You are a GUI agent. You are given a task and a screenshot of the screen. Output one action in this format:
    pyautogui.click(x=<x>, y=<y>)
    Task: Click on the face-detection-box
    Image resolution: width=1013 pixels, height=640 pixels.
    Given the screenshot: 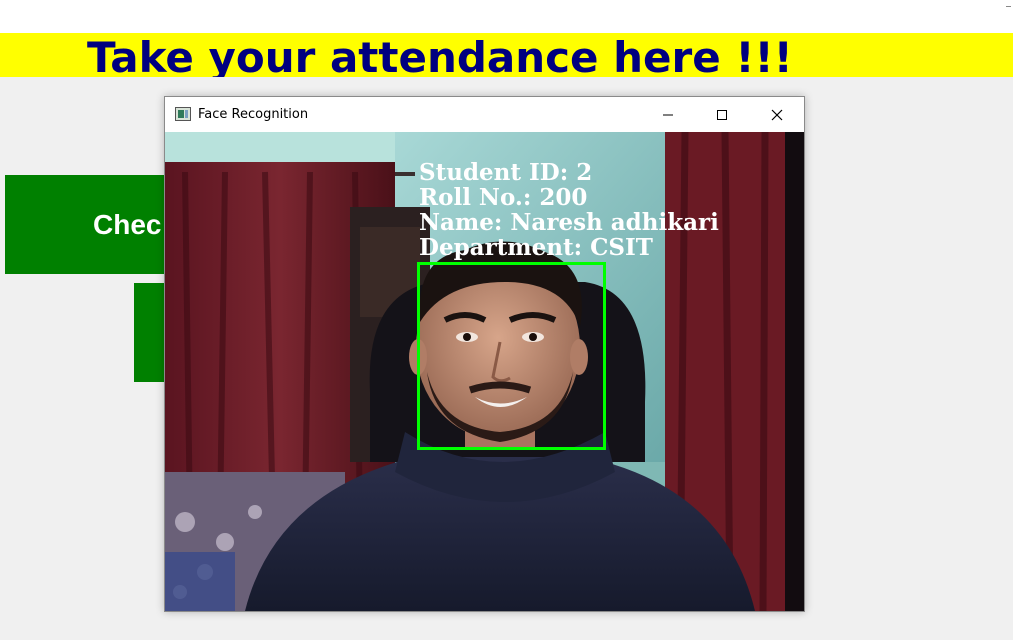 What is the action you would take?
    pyautogui.click(x=511, y=356)
    